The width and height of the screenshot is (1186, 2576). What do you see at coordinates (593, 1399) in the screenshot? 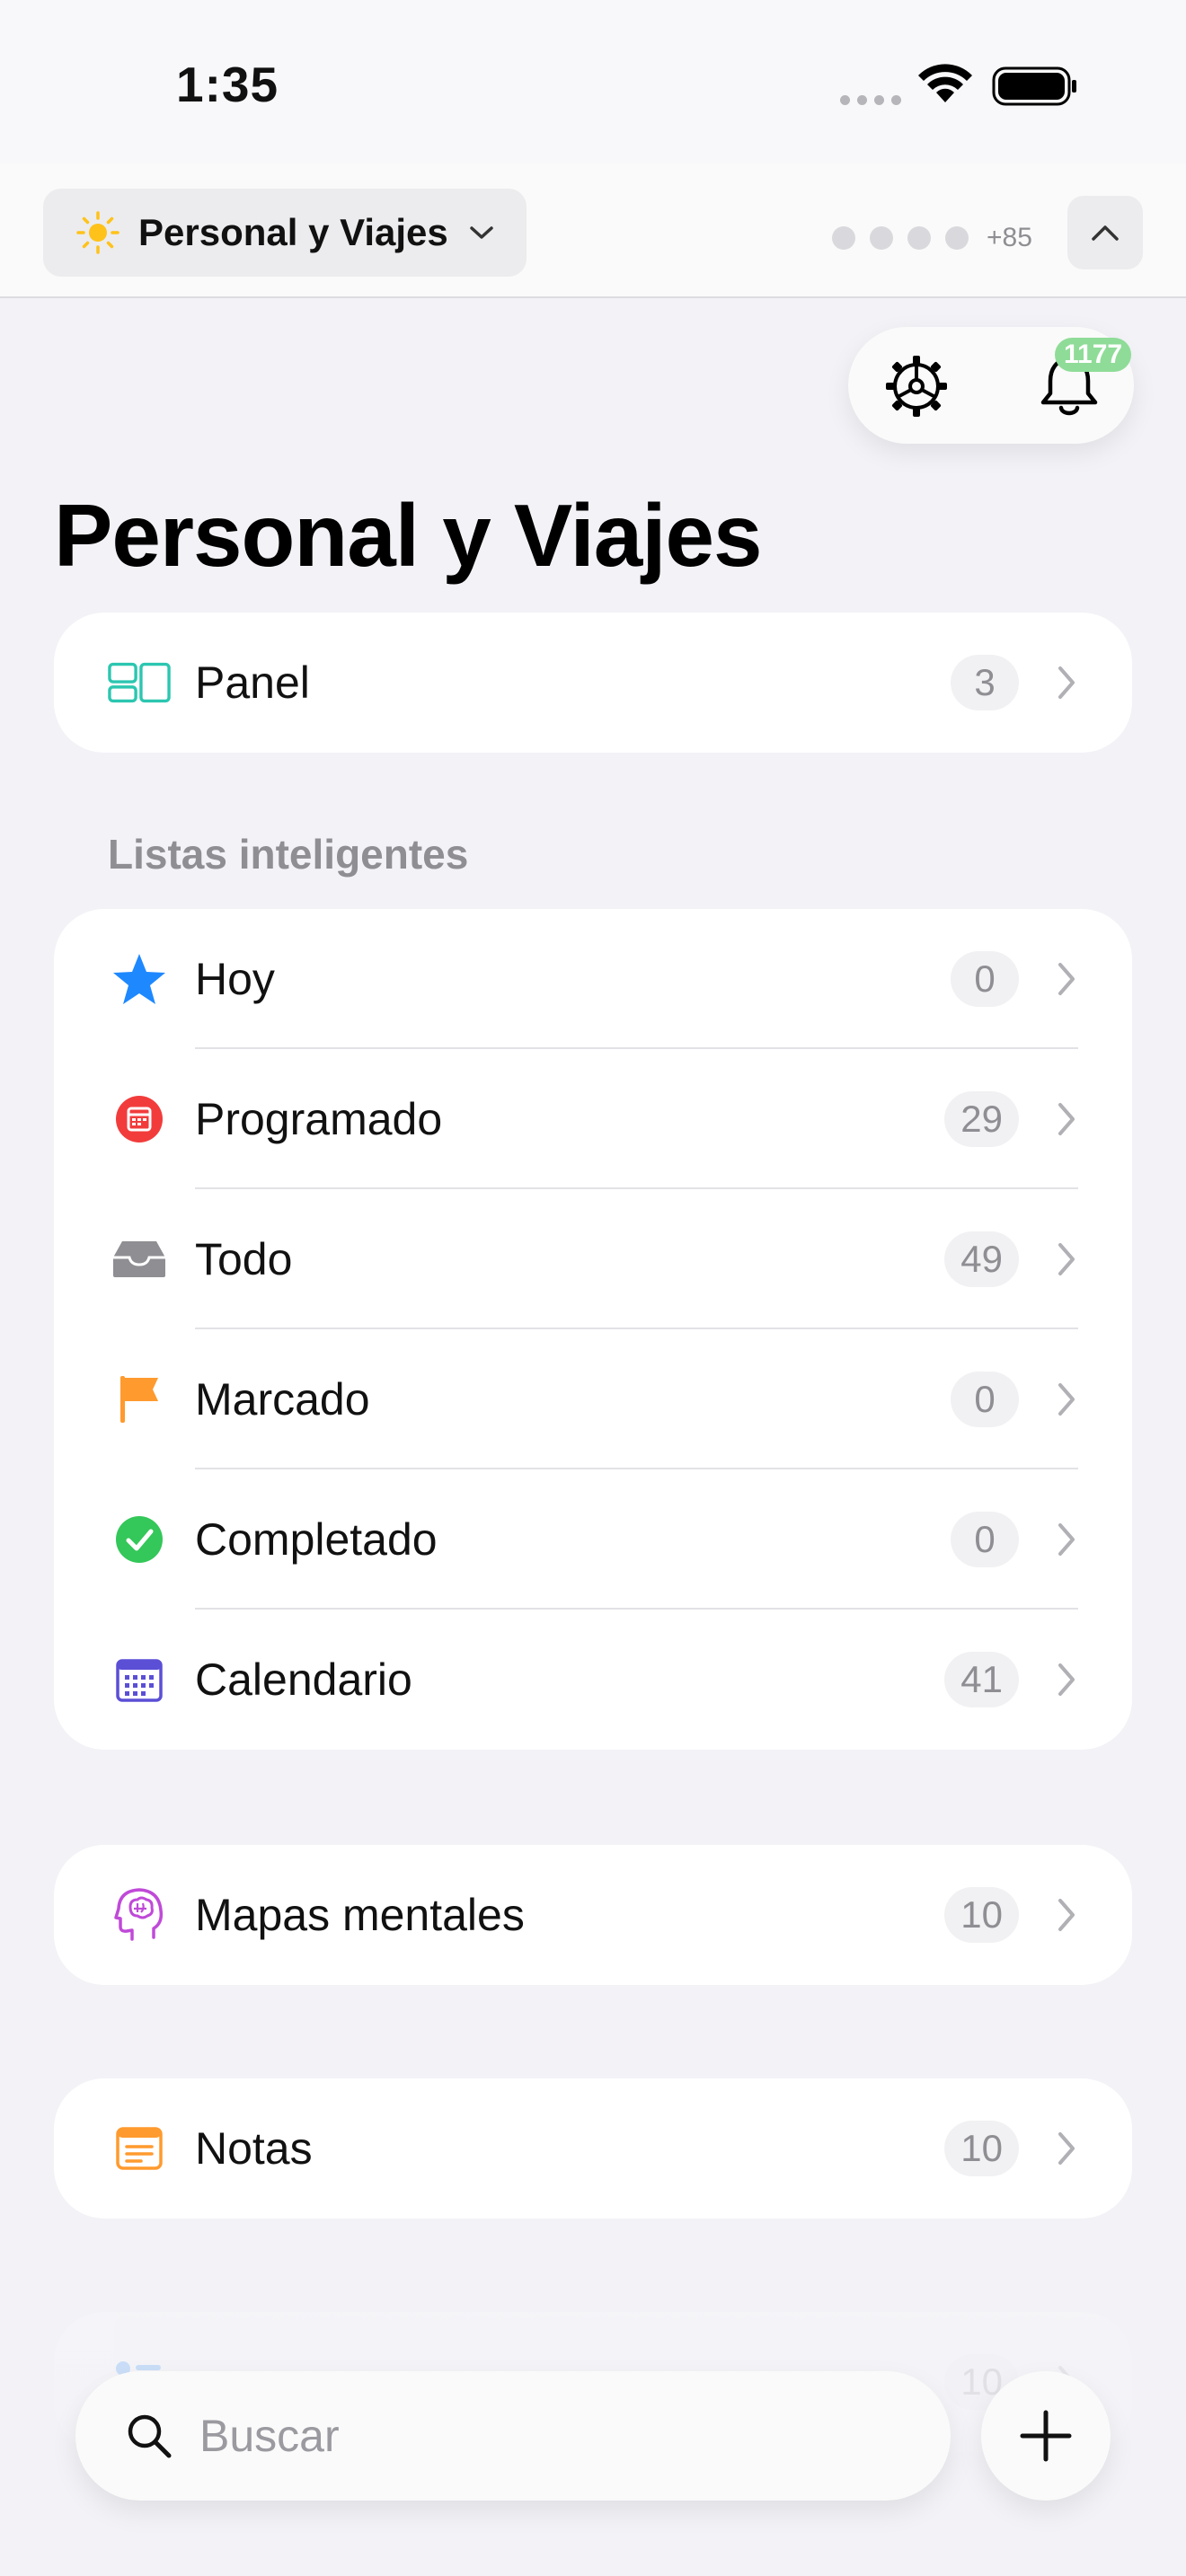
I see `smart-list-row-marcado: Marcado 0` at bounding box center [593, 1399].